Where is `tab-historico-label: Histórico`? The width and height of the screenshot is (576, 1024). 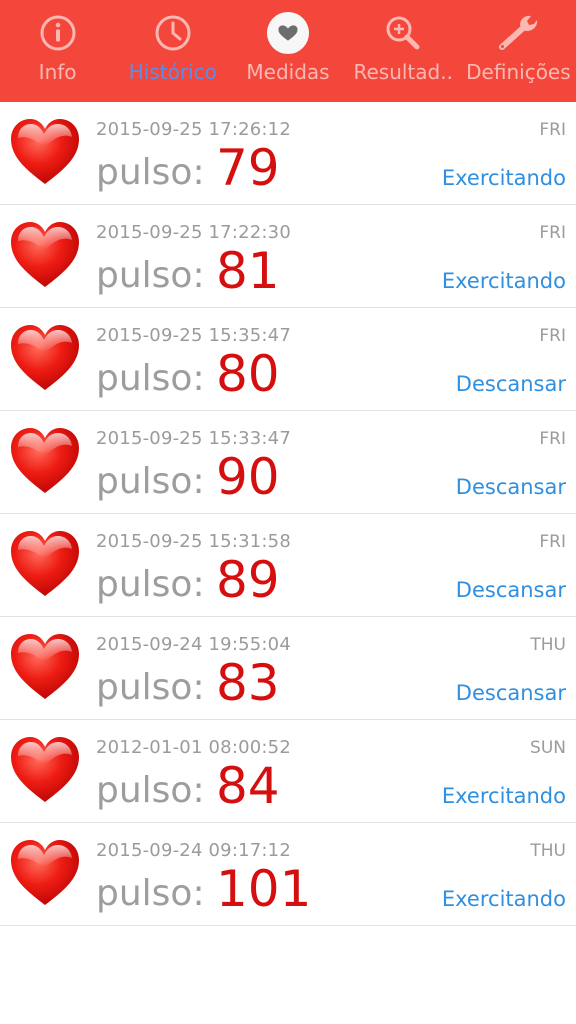
tab-historico-label: Histórico is located at coordinates (172, 72).